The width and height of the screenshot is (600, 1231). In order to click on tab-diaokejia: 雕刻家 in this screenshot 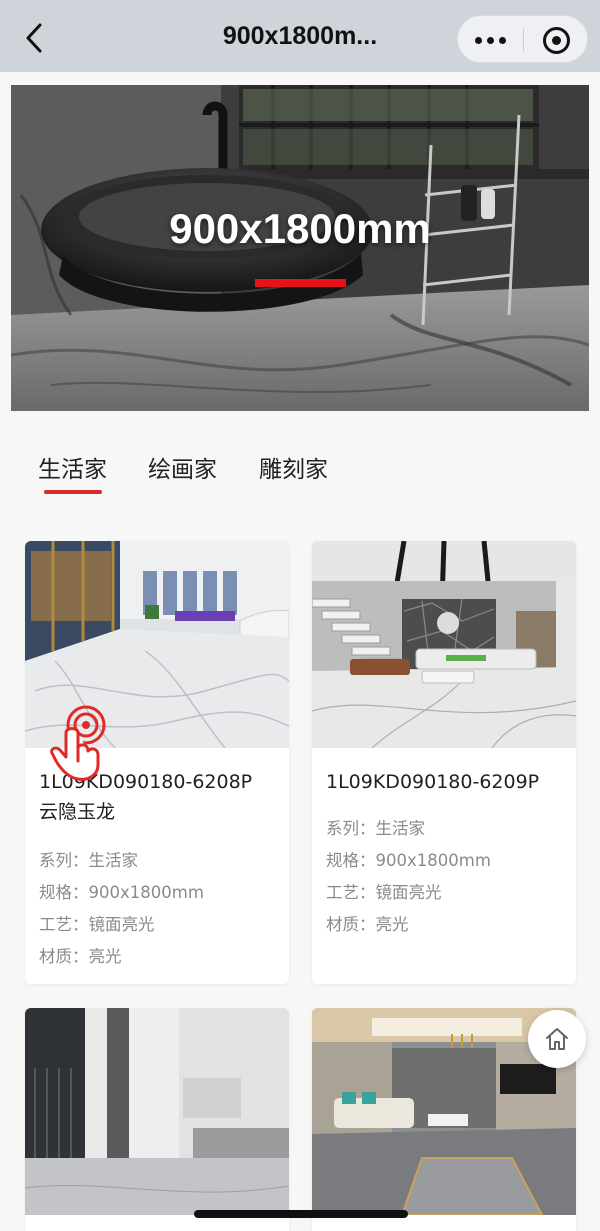, I will do `click(293, 467)`.